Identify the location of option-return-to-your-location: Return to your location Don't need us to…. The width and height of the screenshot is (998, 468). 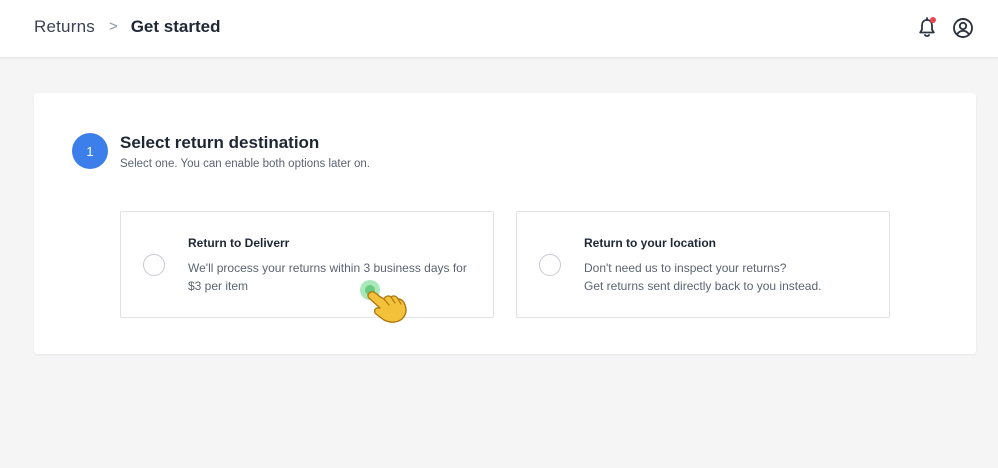
(703, 264).